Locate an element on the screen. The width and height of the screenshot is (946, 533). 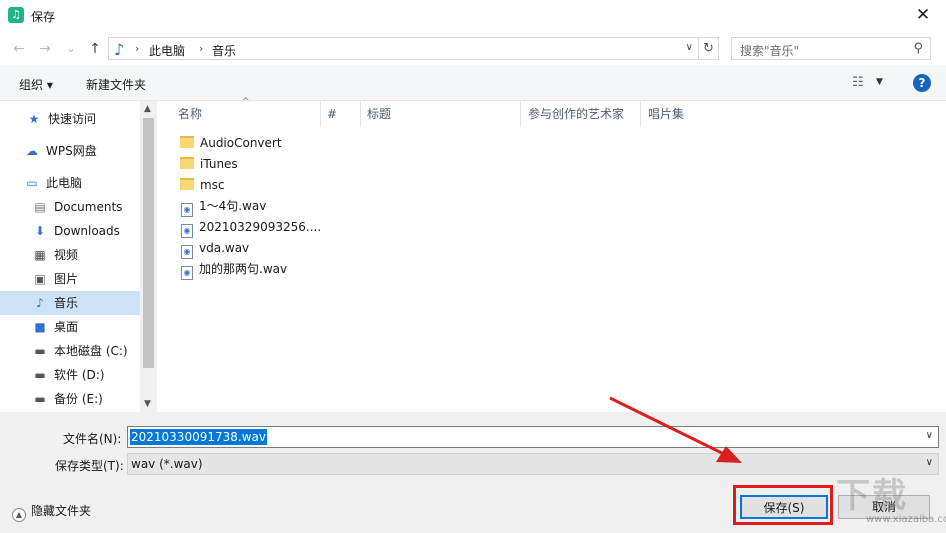
chevron-up-icon: ▲ is located at coordinates (19, 515).